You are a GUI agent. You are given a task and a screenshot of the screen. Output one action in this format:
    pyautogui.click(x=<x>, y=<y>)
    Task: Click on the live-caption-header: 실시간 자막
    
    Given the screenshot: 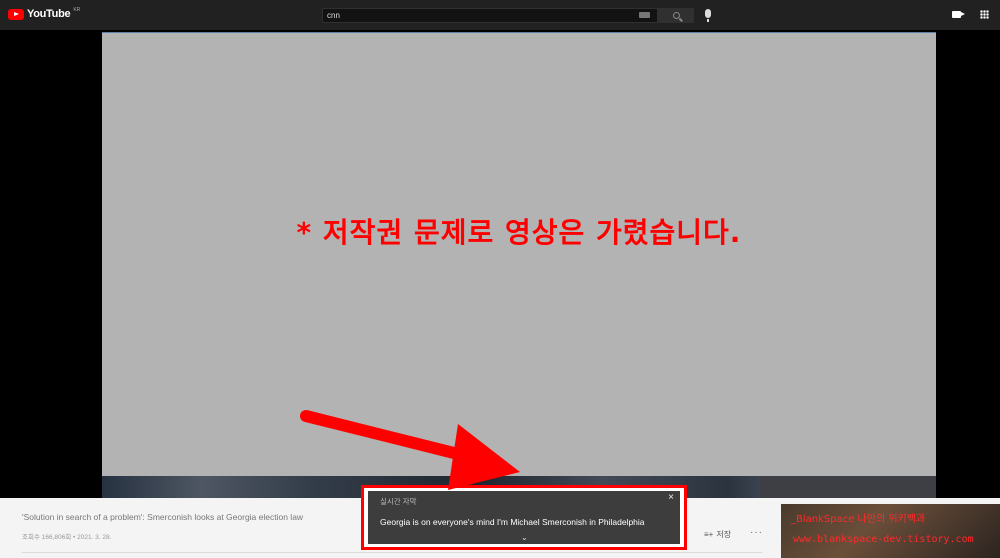 What is the action you would take?
    pyautogui.click(x=398, y=501)
    